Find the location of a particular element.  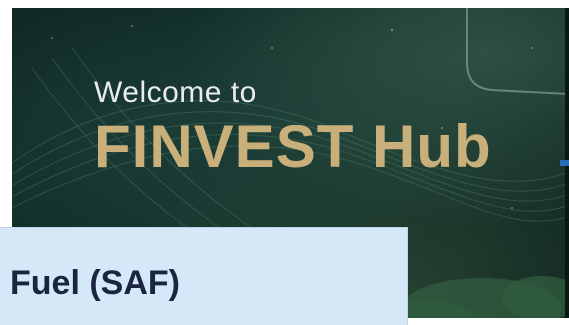

caption-text: Fuel (SAF) is located at coordinates (95, 283).